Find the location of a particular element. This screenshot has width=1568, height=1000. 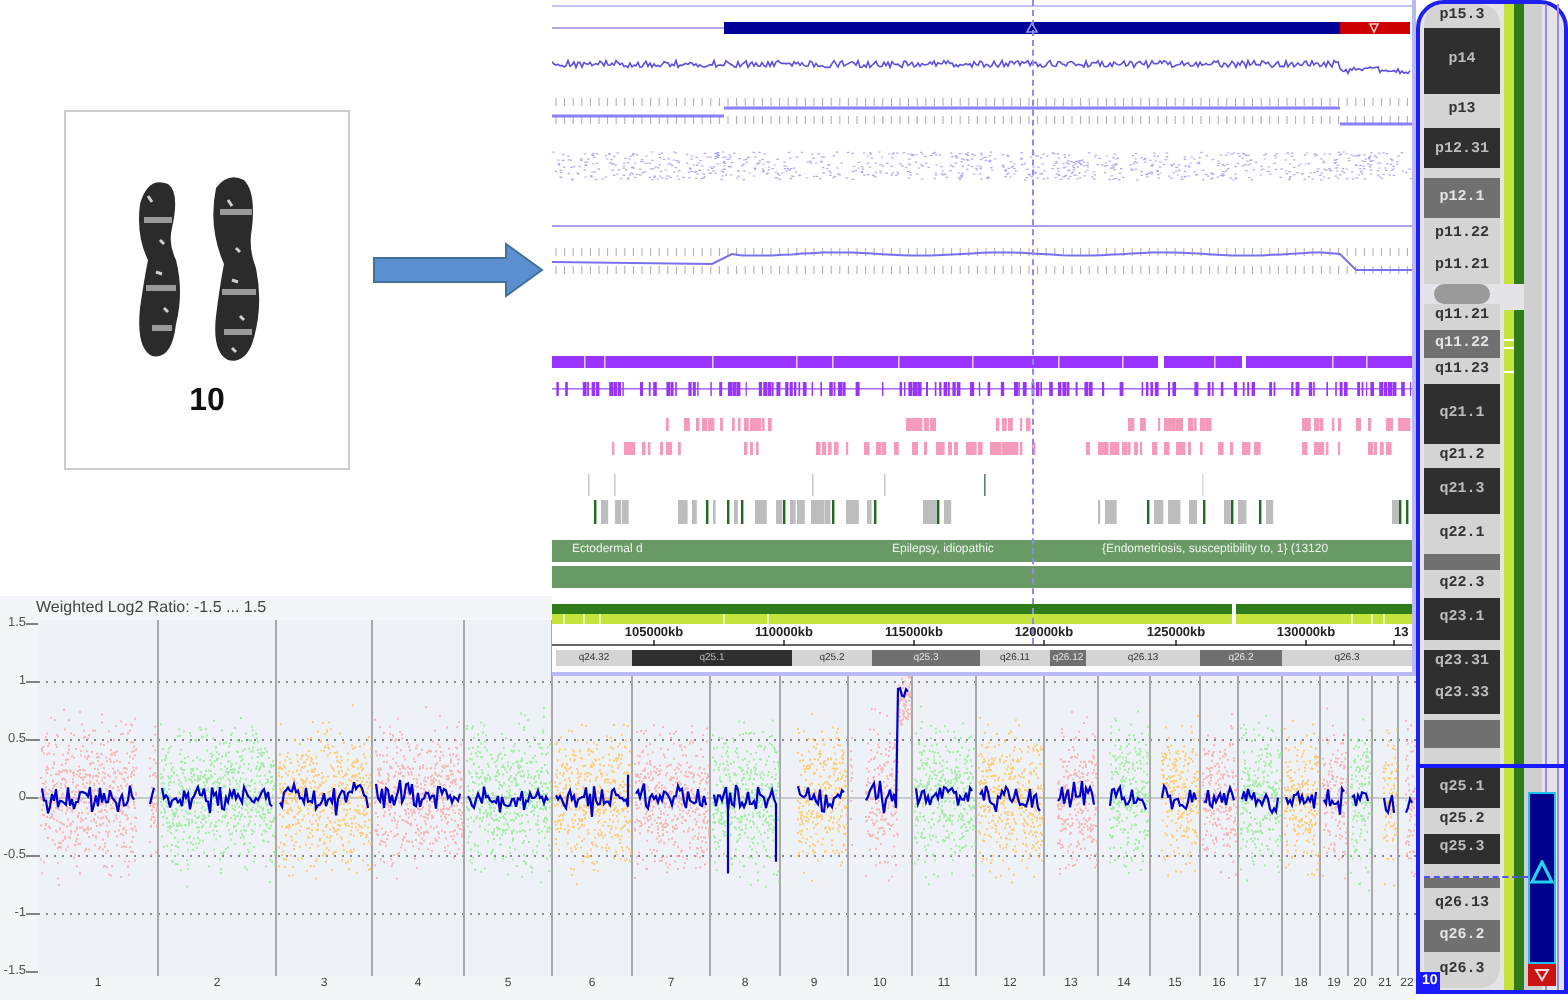

down-triangle-icon is located at coordinates (1542, 975).